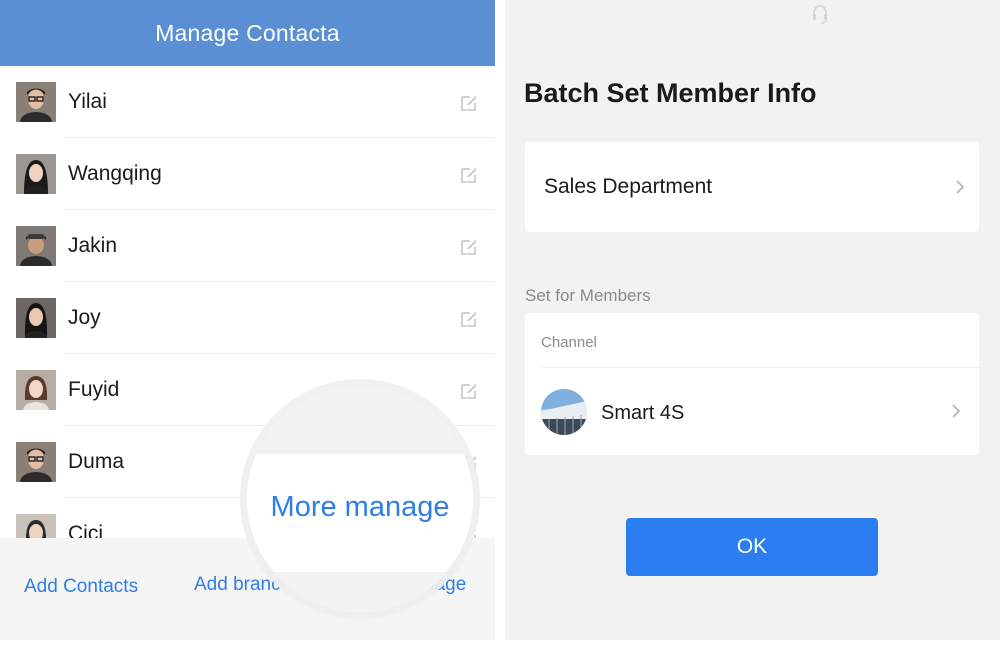 The image size is (1000, 650). I want to click on contact-name: Joy, so click(84, 317).